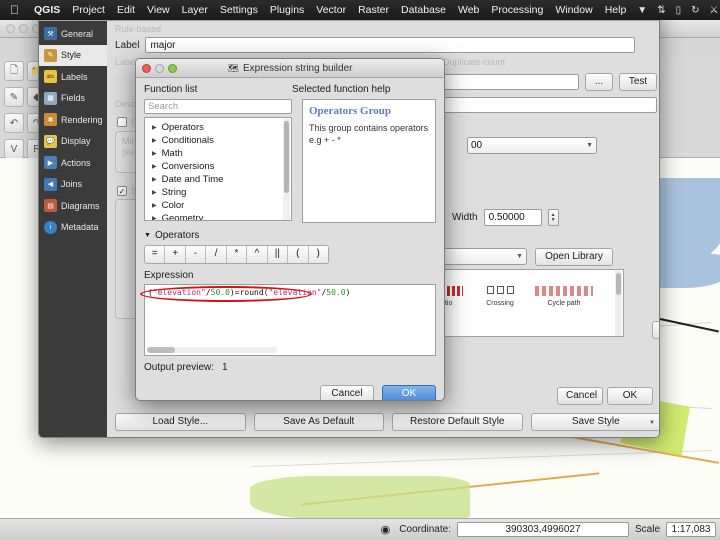  Describe the element at coordinates (500, 296) in the screenshot. I see `symbol-gallery-cell-2: Crossing` at that location.